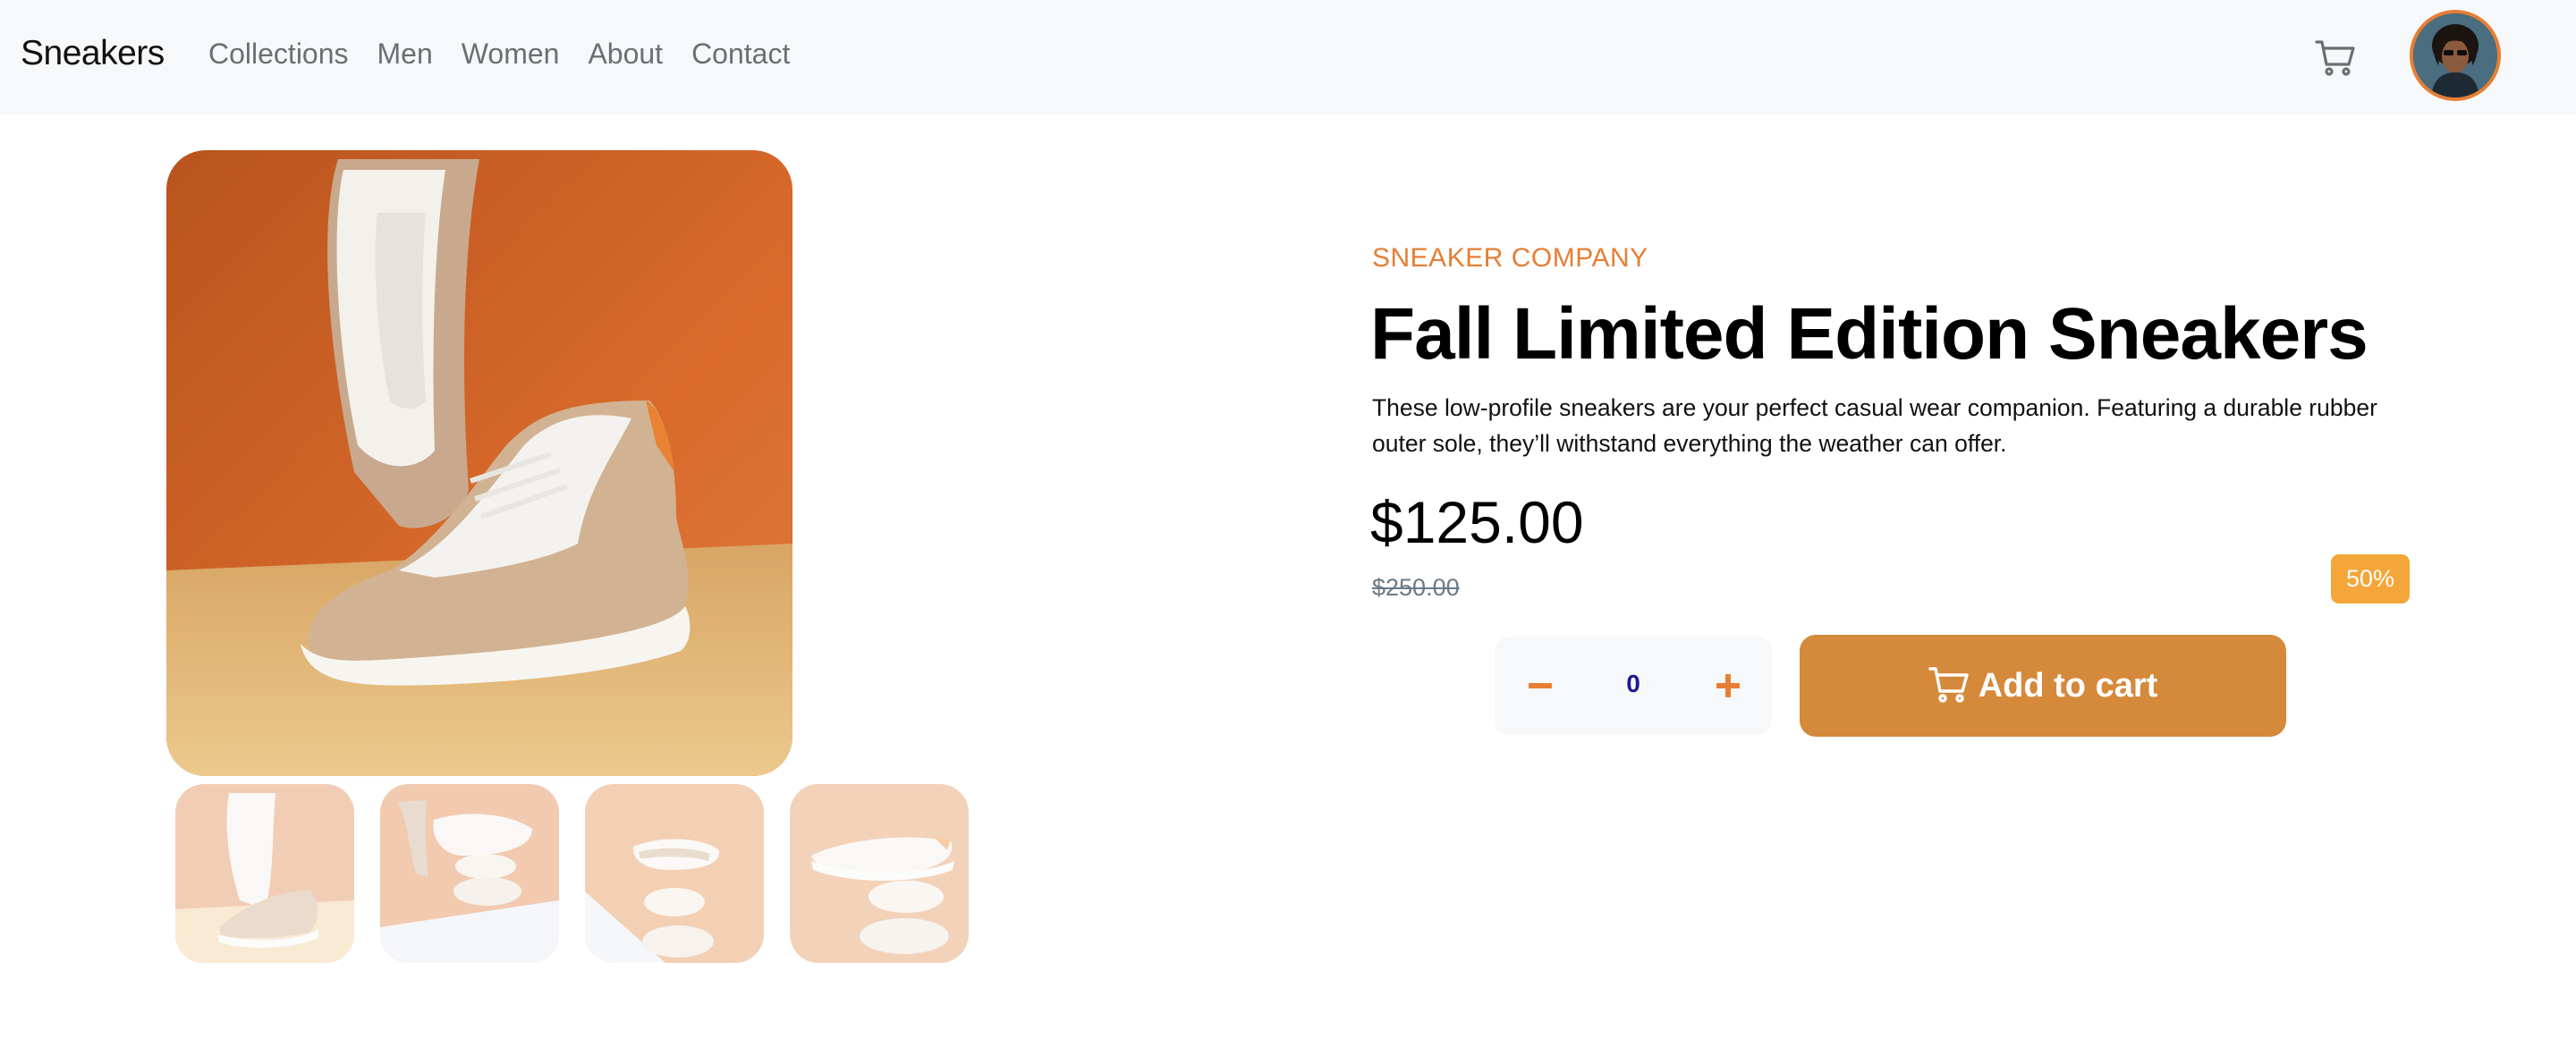 This screenshot has width=2576, height=1055. I want to click on product-main-image, so click(479, 463).